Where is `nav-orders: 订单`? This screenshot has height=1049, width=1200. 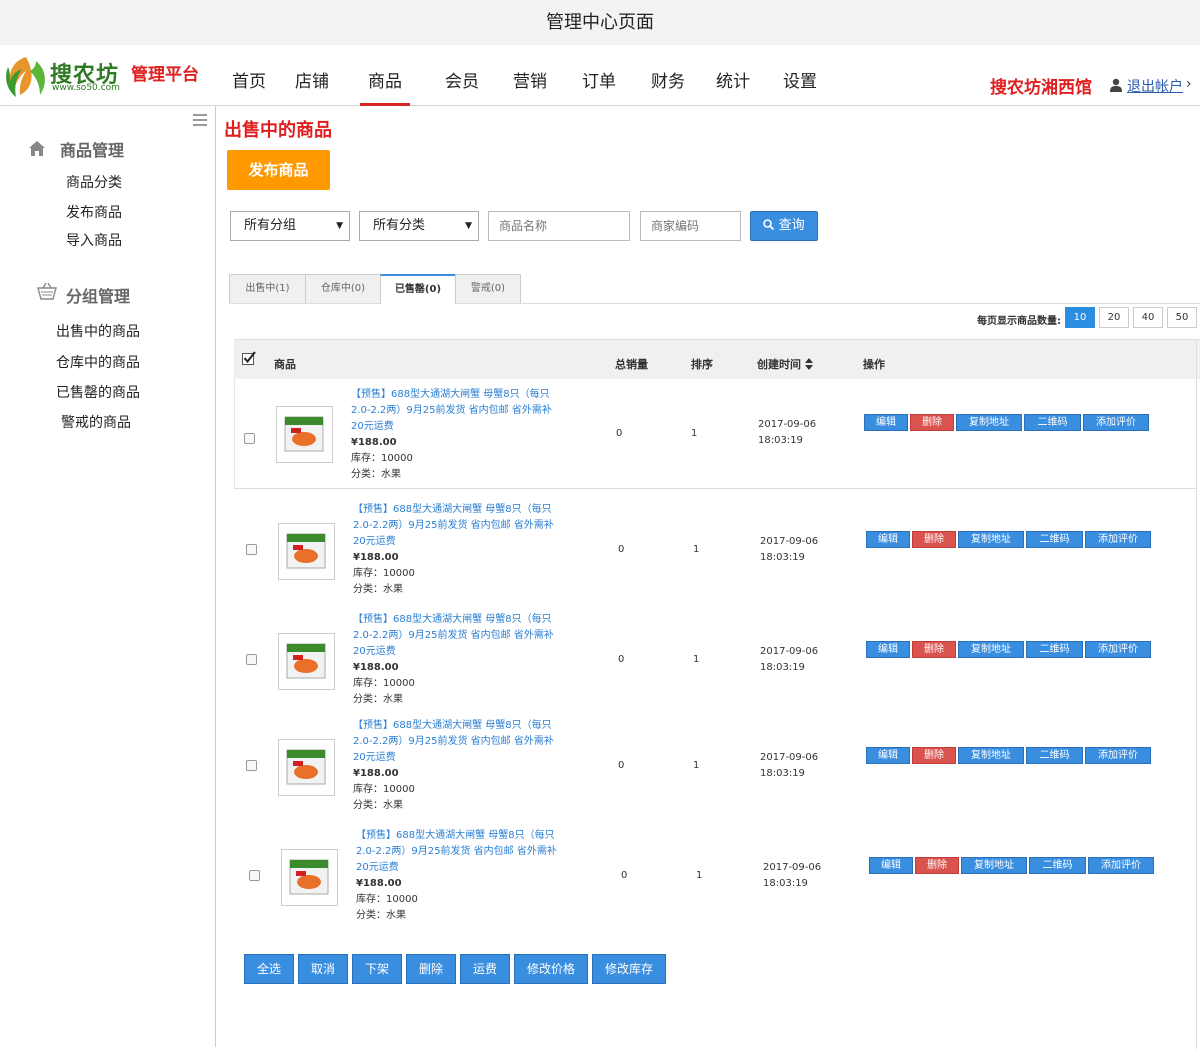 nav-orders: 订单 is located at coordinates (599, 75).